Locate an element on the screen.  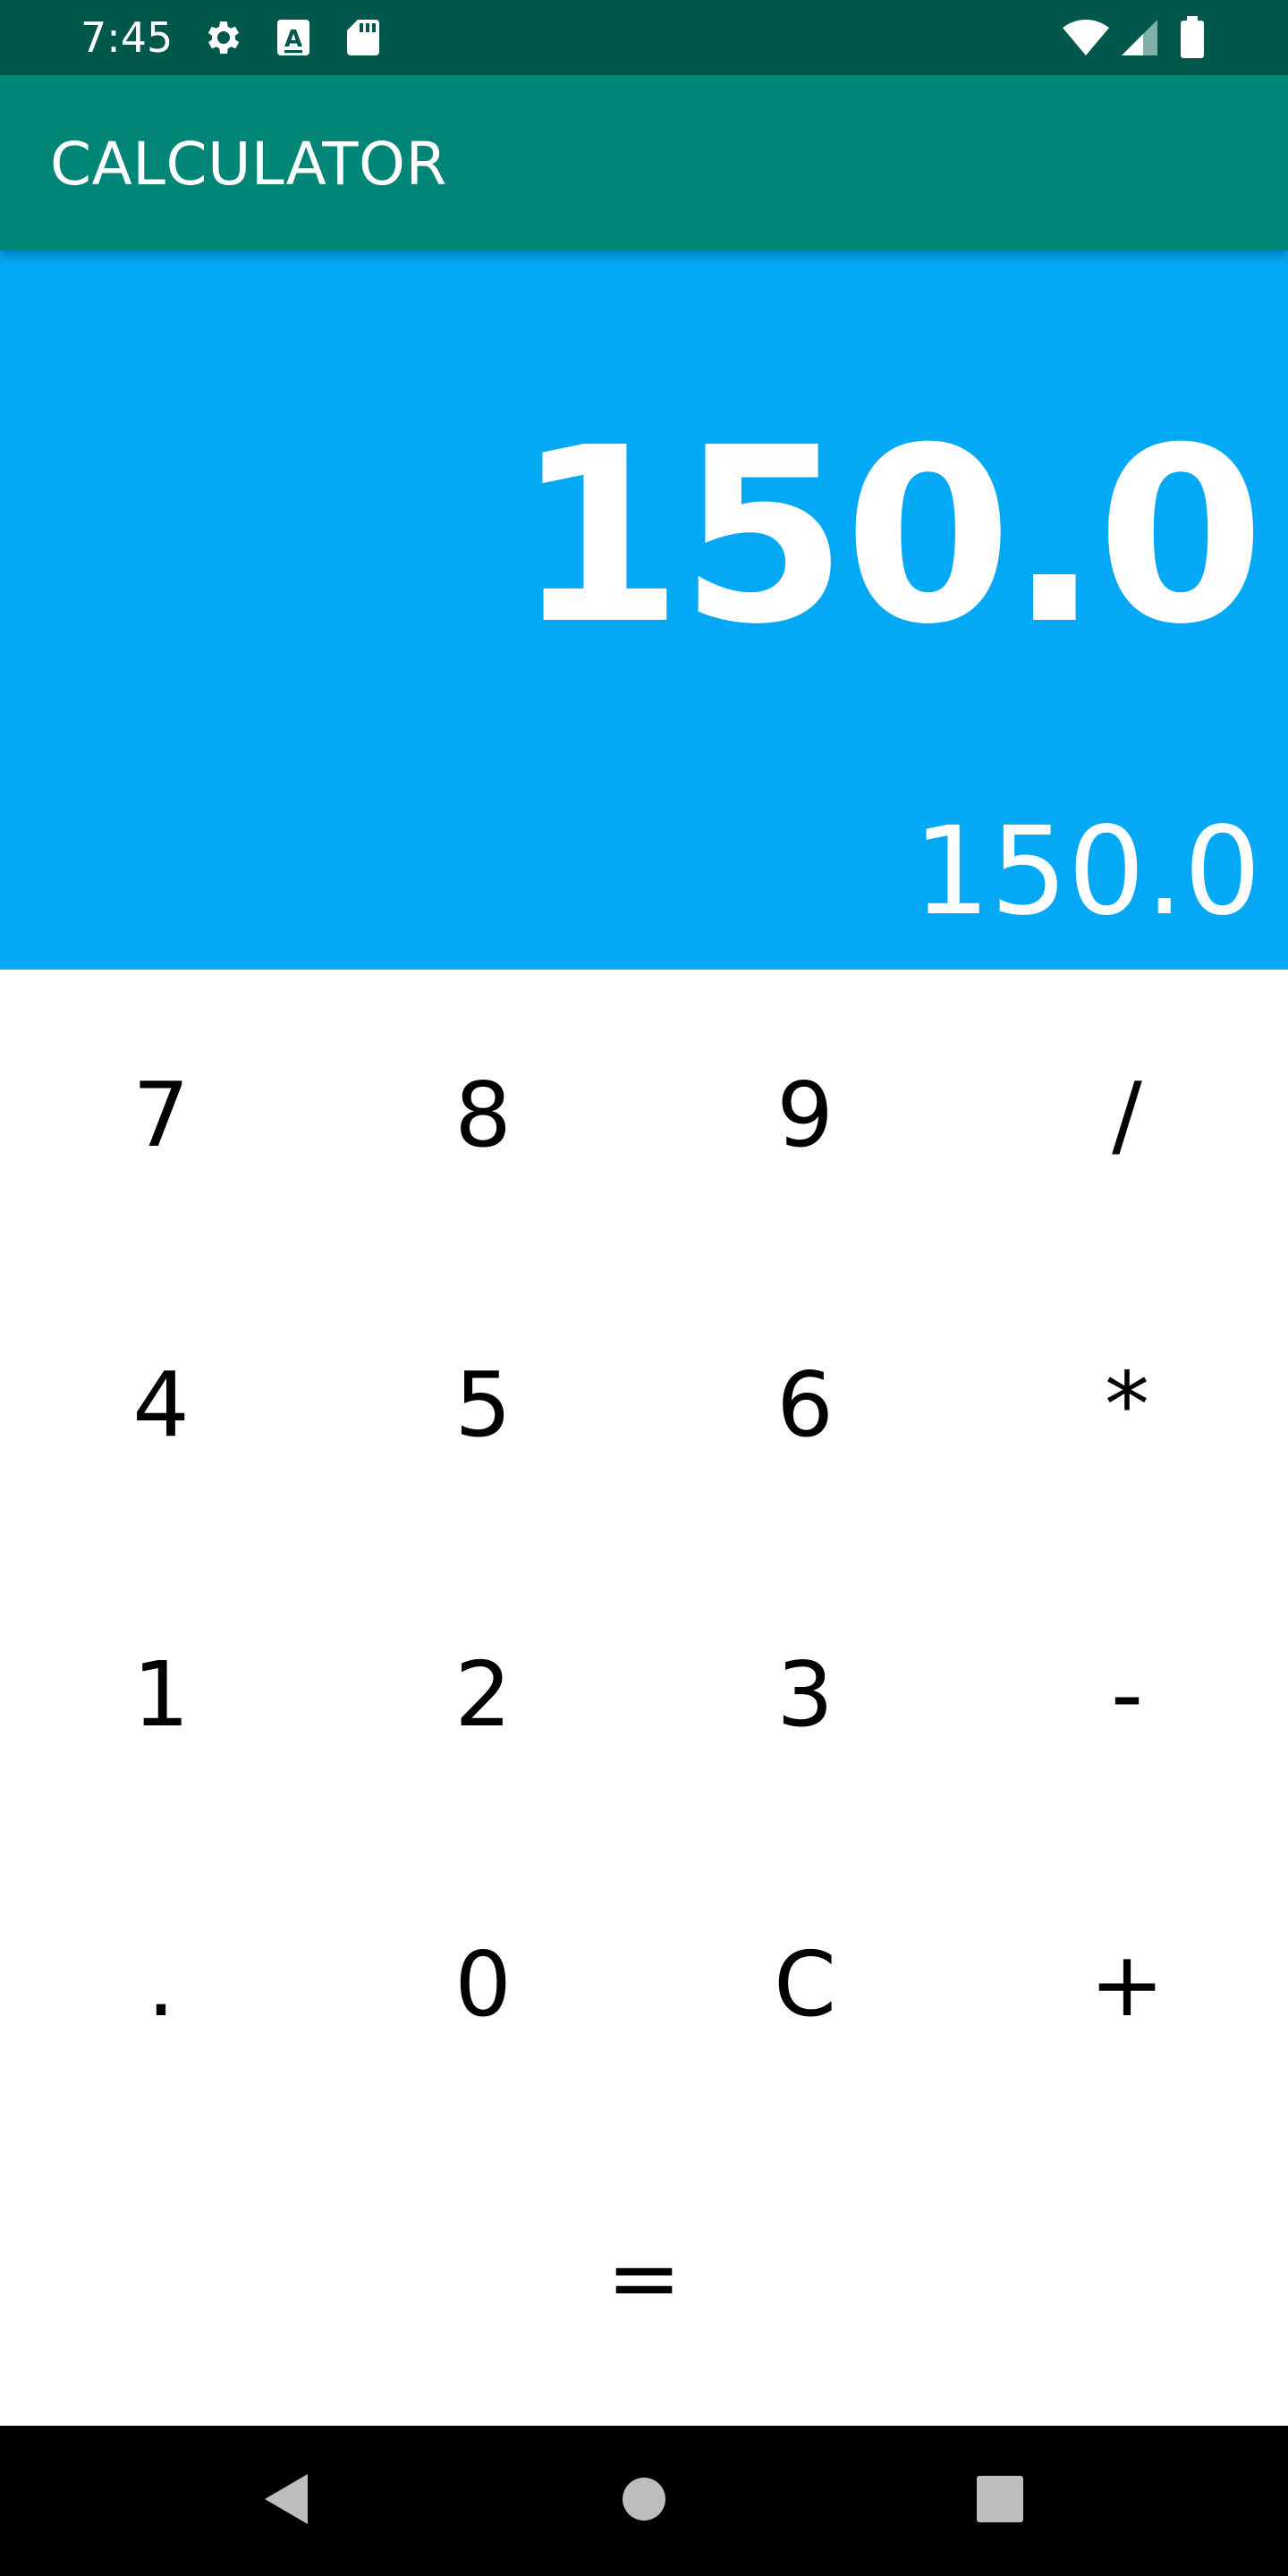
key-divide: / is located at coordinates (1127, 1114).